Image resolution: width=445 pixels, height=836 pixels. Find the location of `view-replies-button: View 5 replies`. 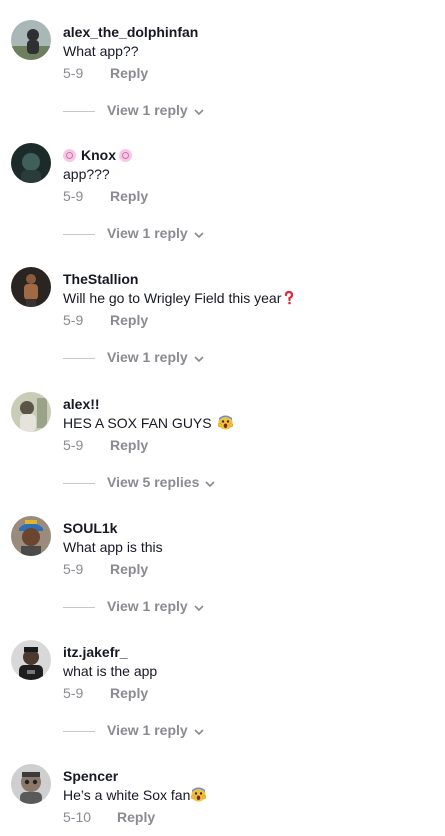

view-replies-button: View 5 replies is located at coordinates (139, 482).